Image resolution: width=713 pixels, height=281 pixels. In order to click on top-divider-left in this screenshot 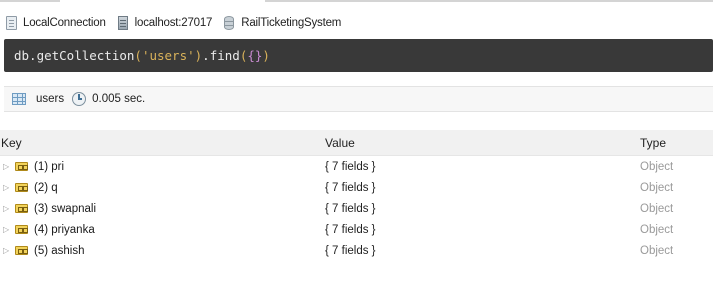, I will do `click(30, 1)`.